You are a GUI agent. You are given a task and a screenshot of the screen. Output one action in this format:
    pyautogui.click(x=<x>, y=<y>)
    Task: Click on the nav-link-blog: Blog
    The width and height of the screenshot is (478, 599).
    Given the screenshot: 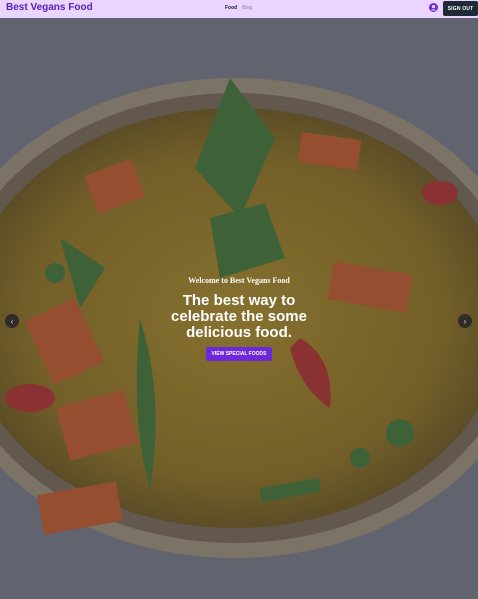 What is the action you would take?
    pyautogui.click(x=247, y=8)
    